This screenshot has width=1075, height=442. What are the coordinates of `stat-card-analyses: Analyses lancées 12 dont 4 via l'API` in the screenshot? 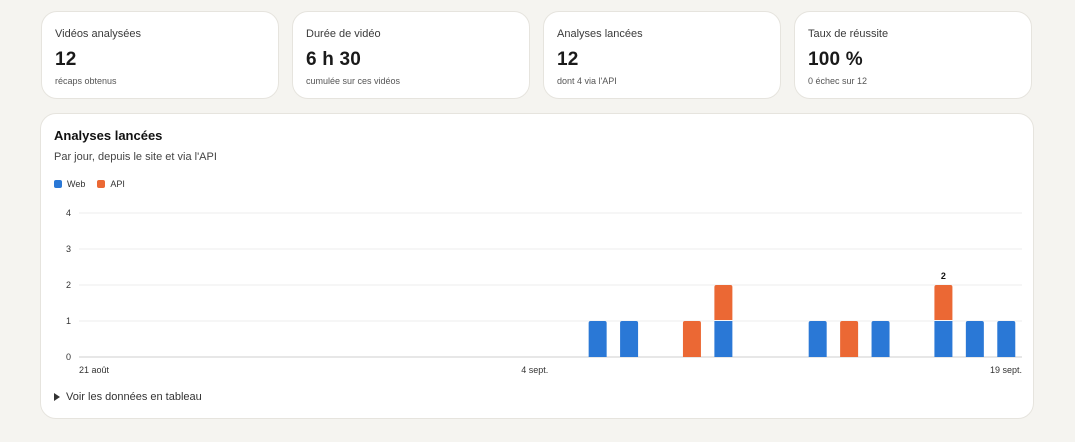 It's located at (662, 55).